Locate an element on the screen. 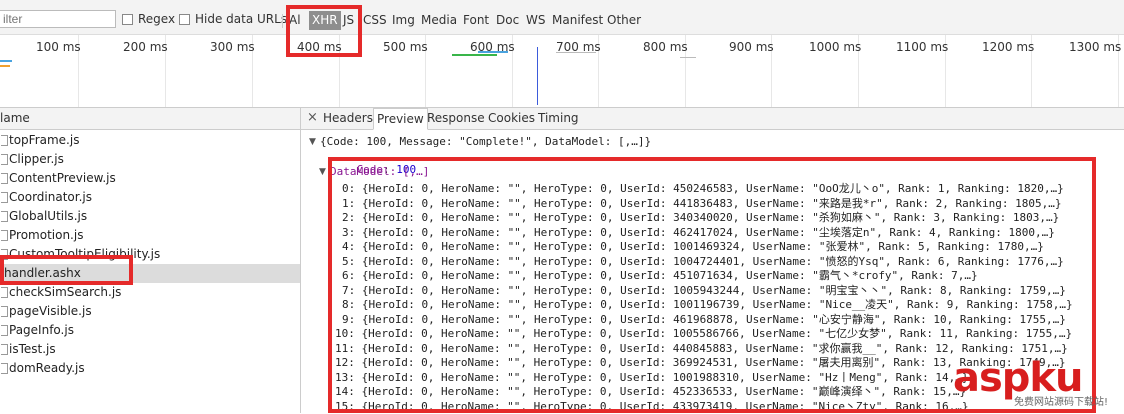  request-name: GlobalUtils.js is located at coordinates (48, 216).